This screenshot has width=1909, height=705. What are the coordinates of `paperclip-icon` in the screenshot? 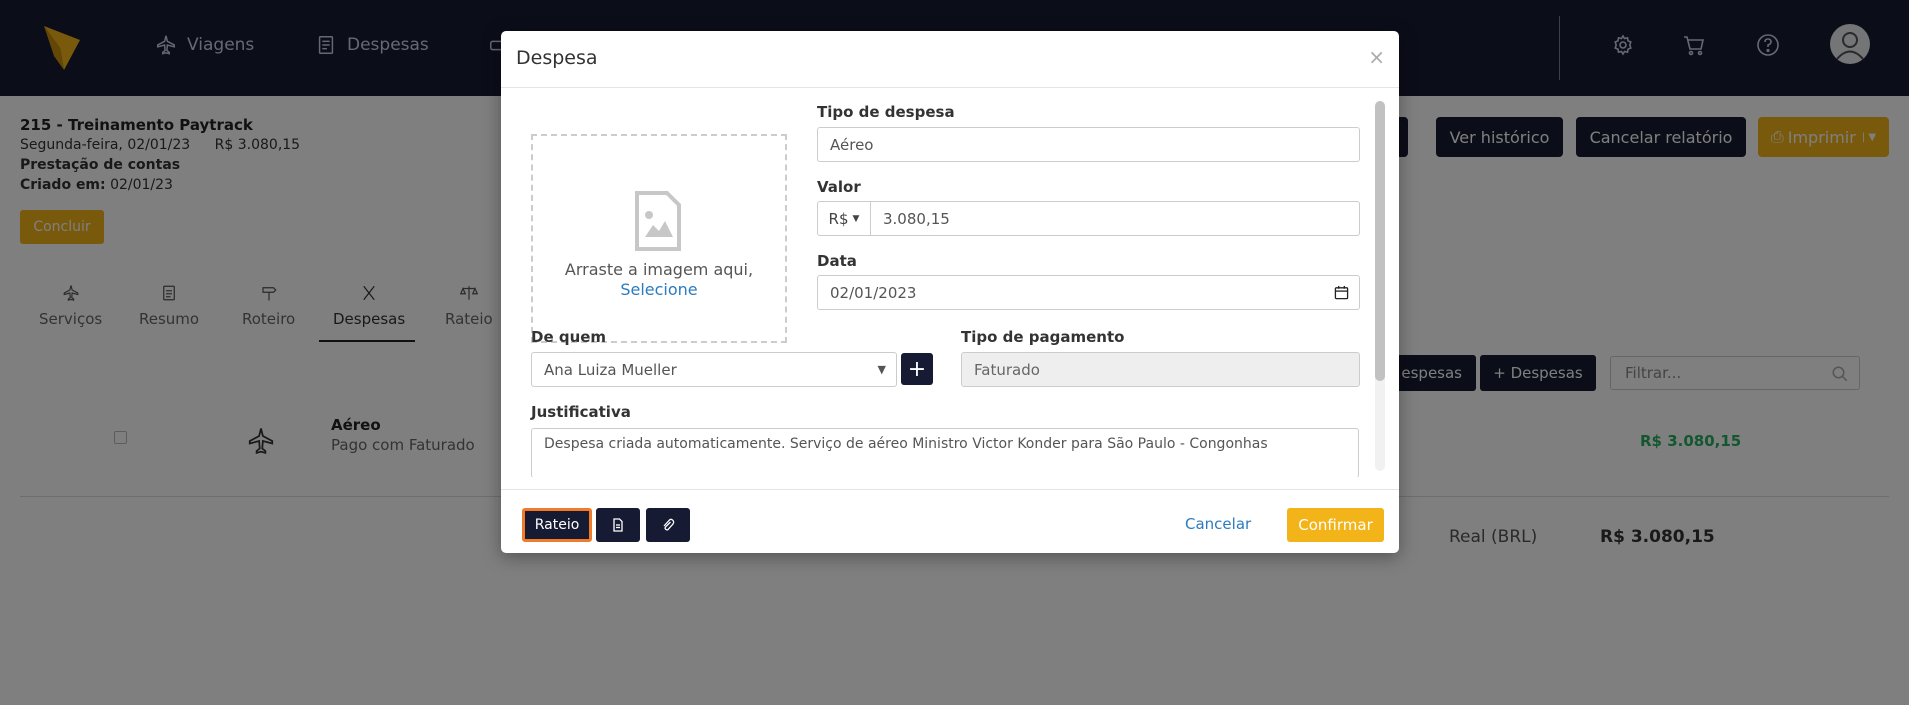 It's located at (669, 524).